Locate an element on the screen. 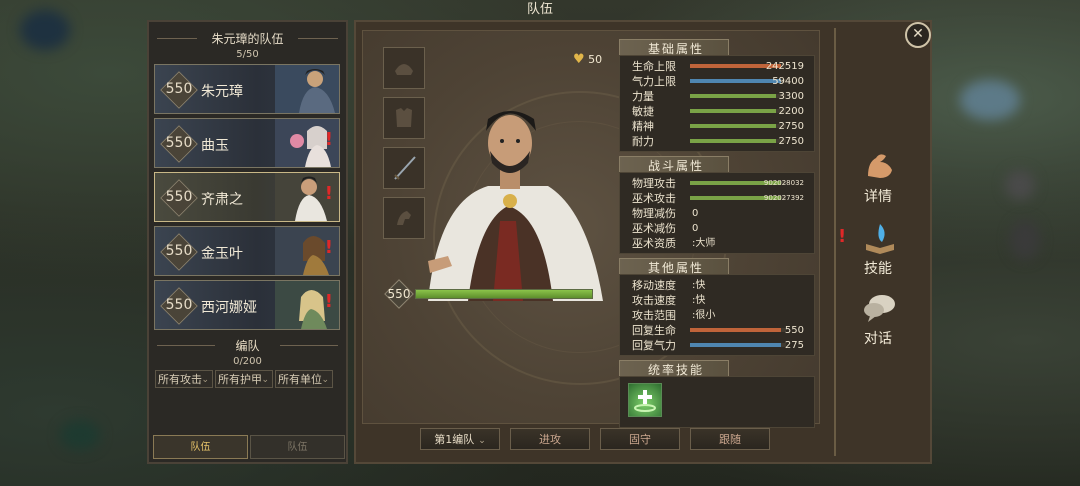 This screenshot has width=1080, height=486. hero-portrait-large is located at coordinates (515, 206).